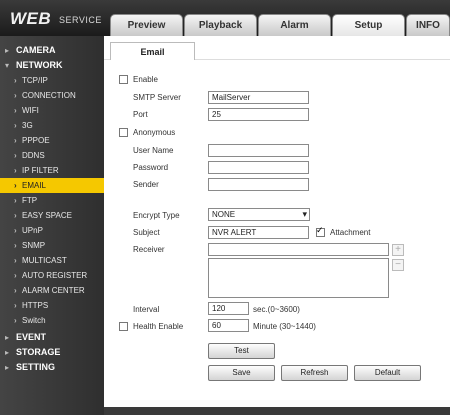 This screenshot has width=450, height=415. I want to click on username-input, so click(258, 150).